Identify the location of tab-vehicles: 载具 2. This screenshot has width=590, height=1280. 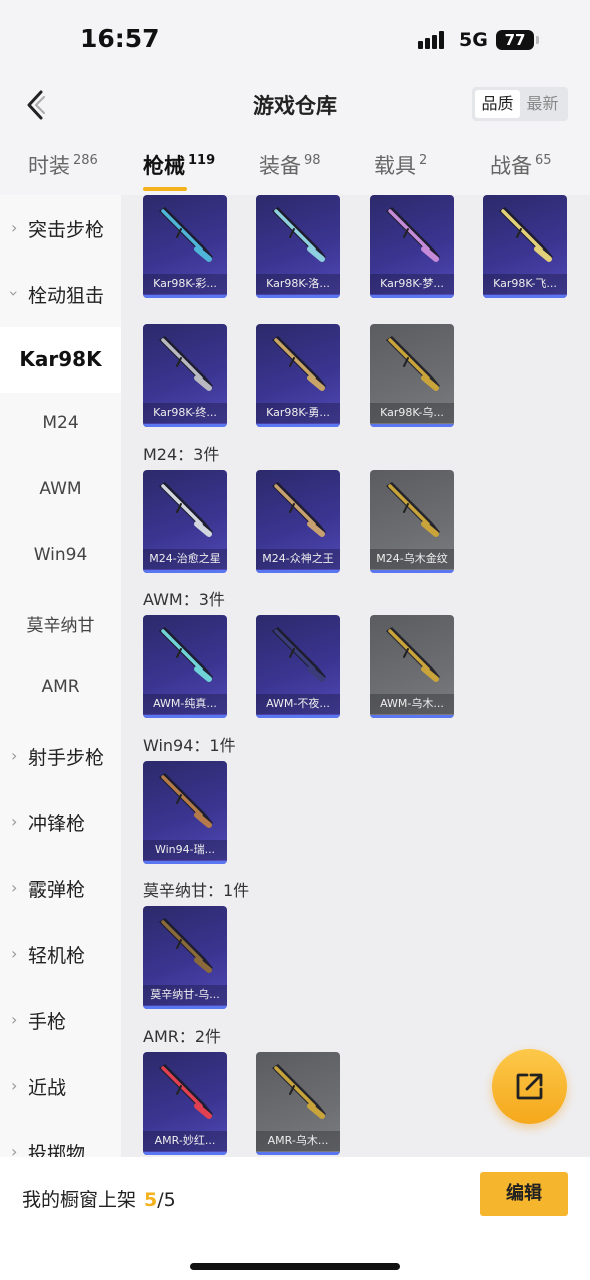
(400, 165).